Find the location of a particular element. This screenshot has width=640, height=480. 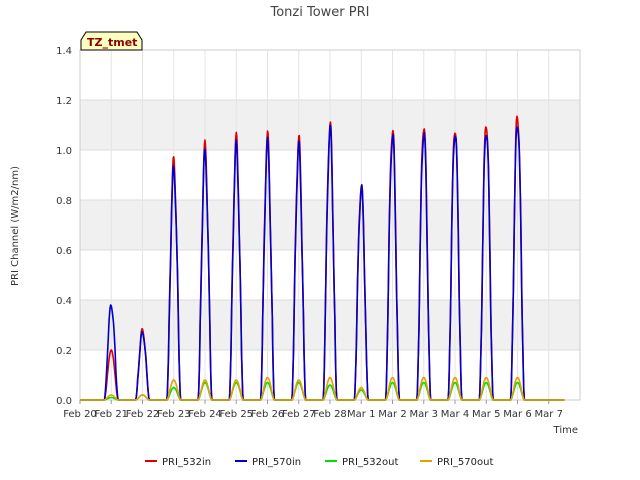

x-tick-label: Feb 26 is located at coordinates (268, 414).